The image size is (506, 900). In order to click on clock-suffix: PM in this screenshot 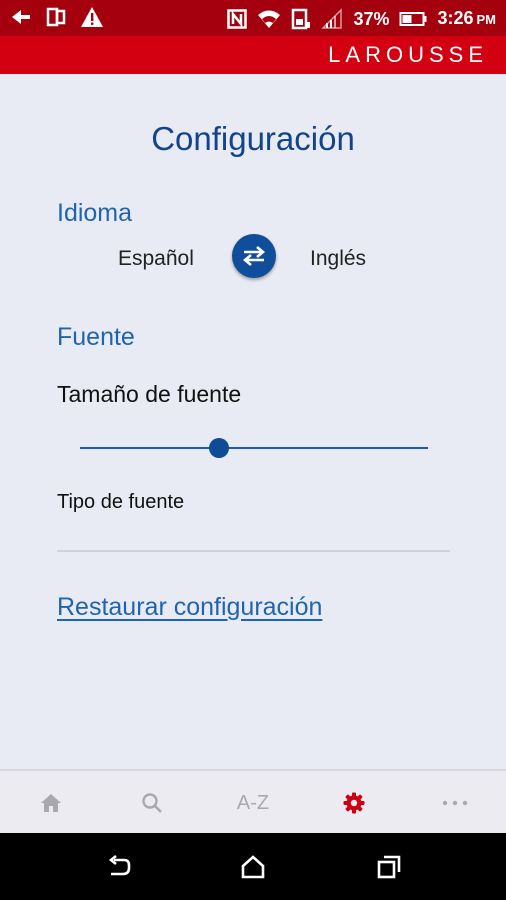, I will do `click(486, 19)`.